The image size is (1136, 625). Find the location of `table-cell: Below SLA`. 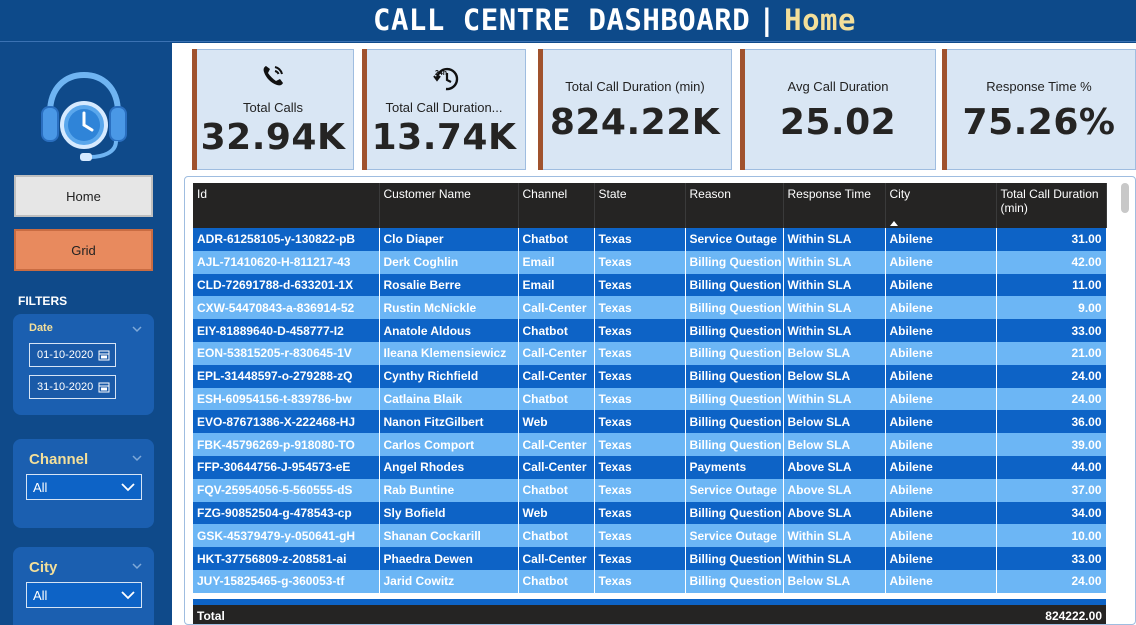

table-cell: Below SLA is located at coordinates (834, 444).